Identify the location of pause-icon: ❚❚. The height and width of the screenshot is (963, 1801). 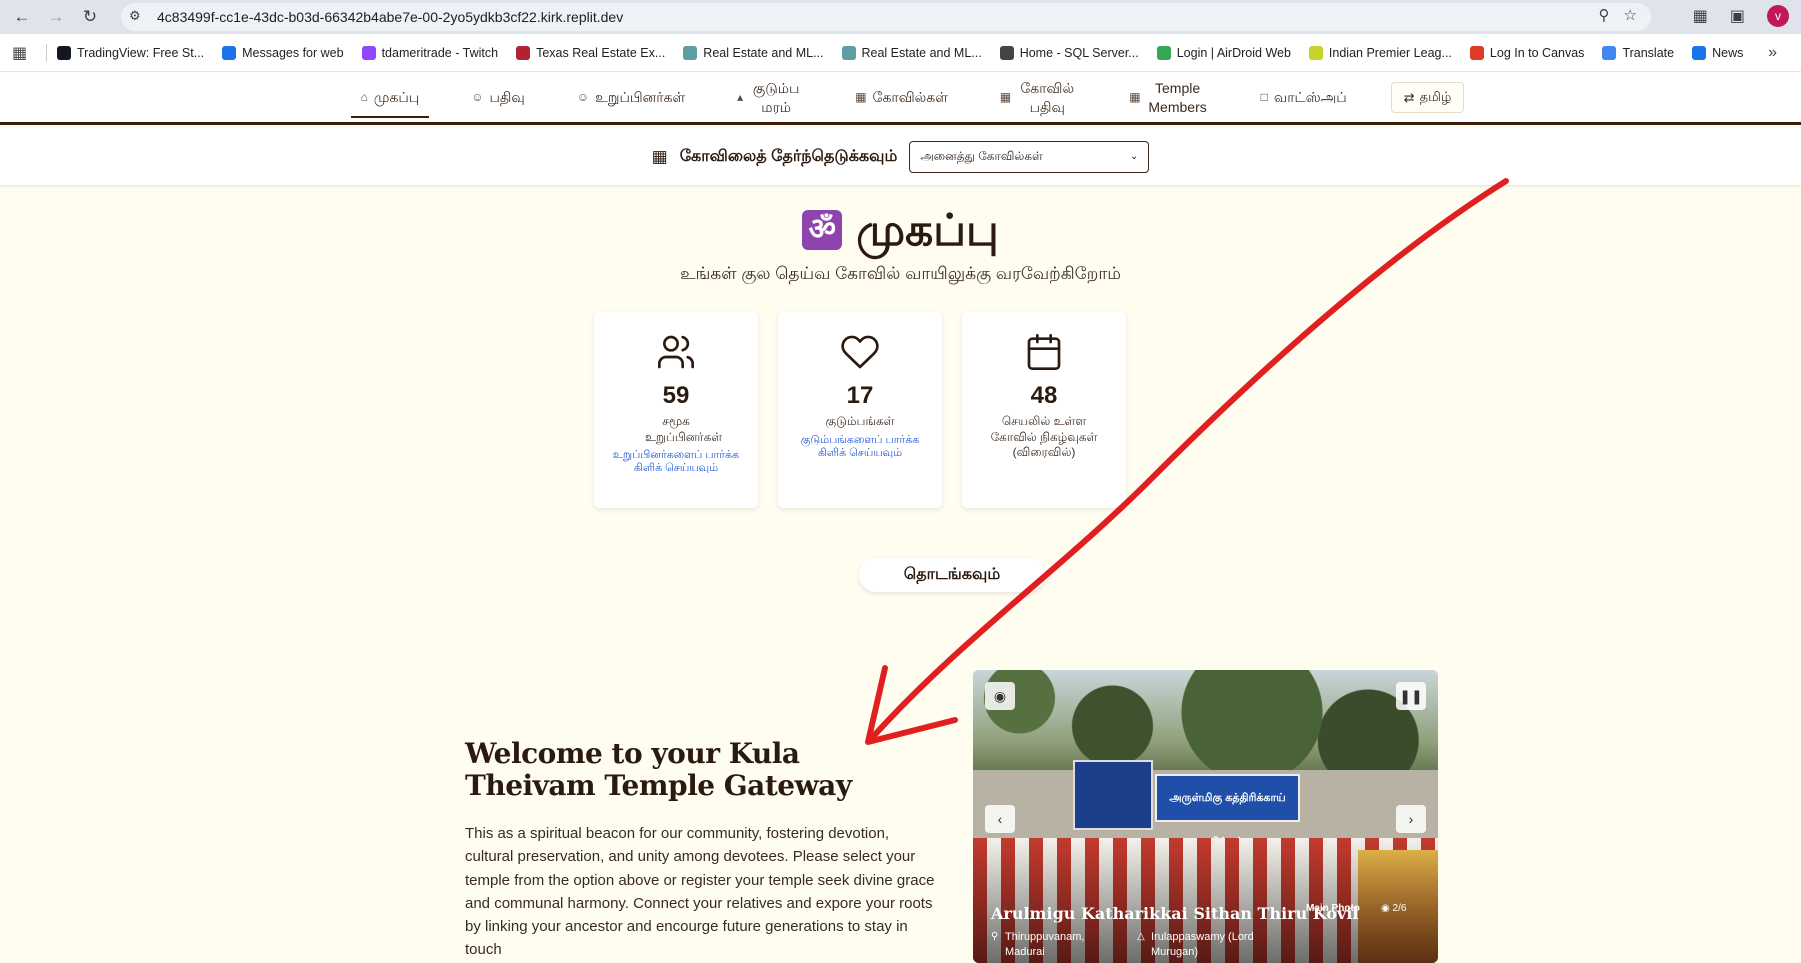
(1411, 696).